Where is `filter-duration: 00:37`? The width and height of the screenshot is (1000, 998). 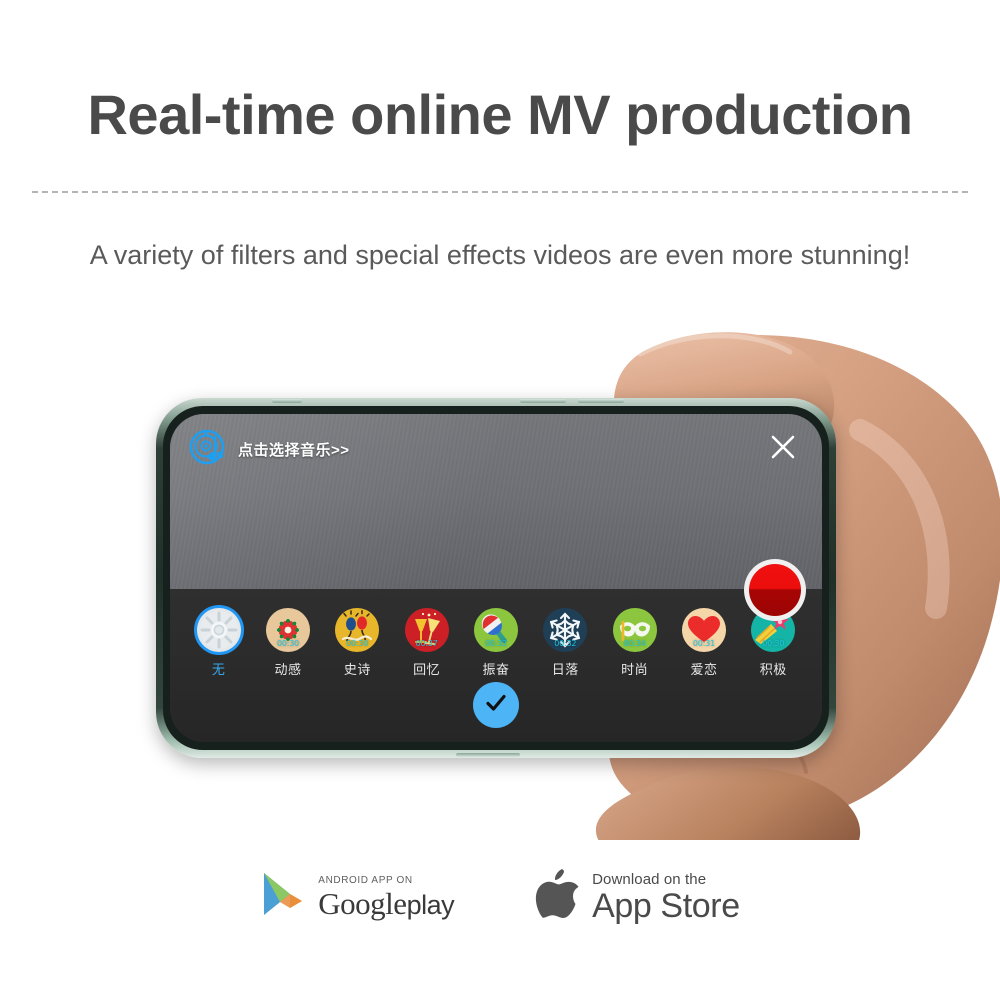
filter-duration: 00:37 is located at coordinates (426, 643).